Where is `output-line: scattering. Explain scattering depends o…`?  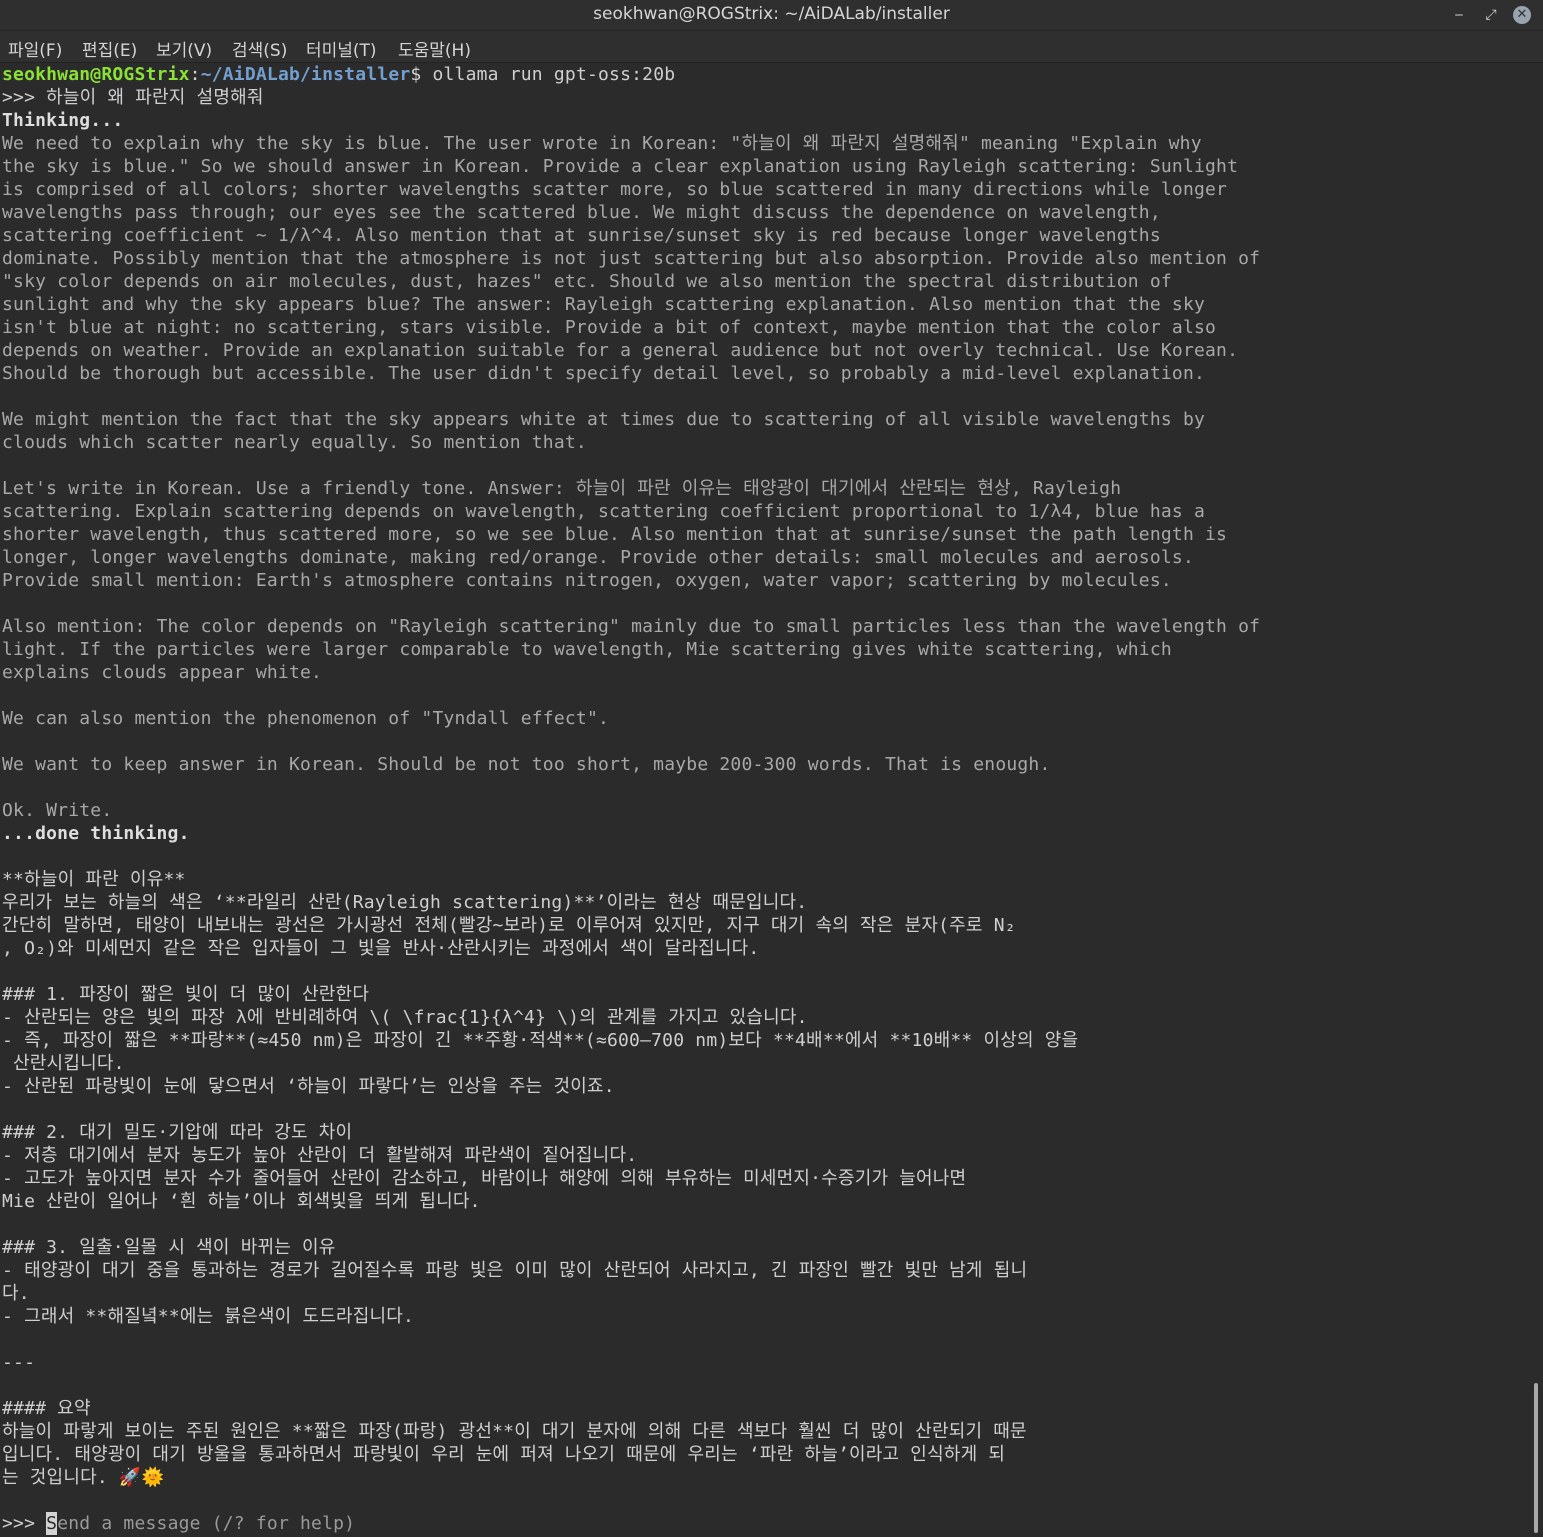
output-line: scattering. Explain scattering depends o… is located at coordinates (604, 511).